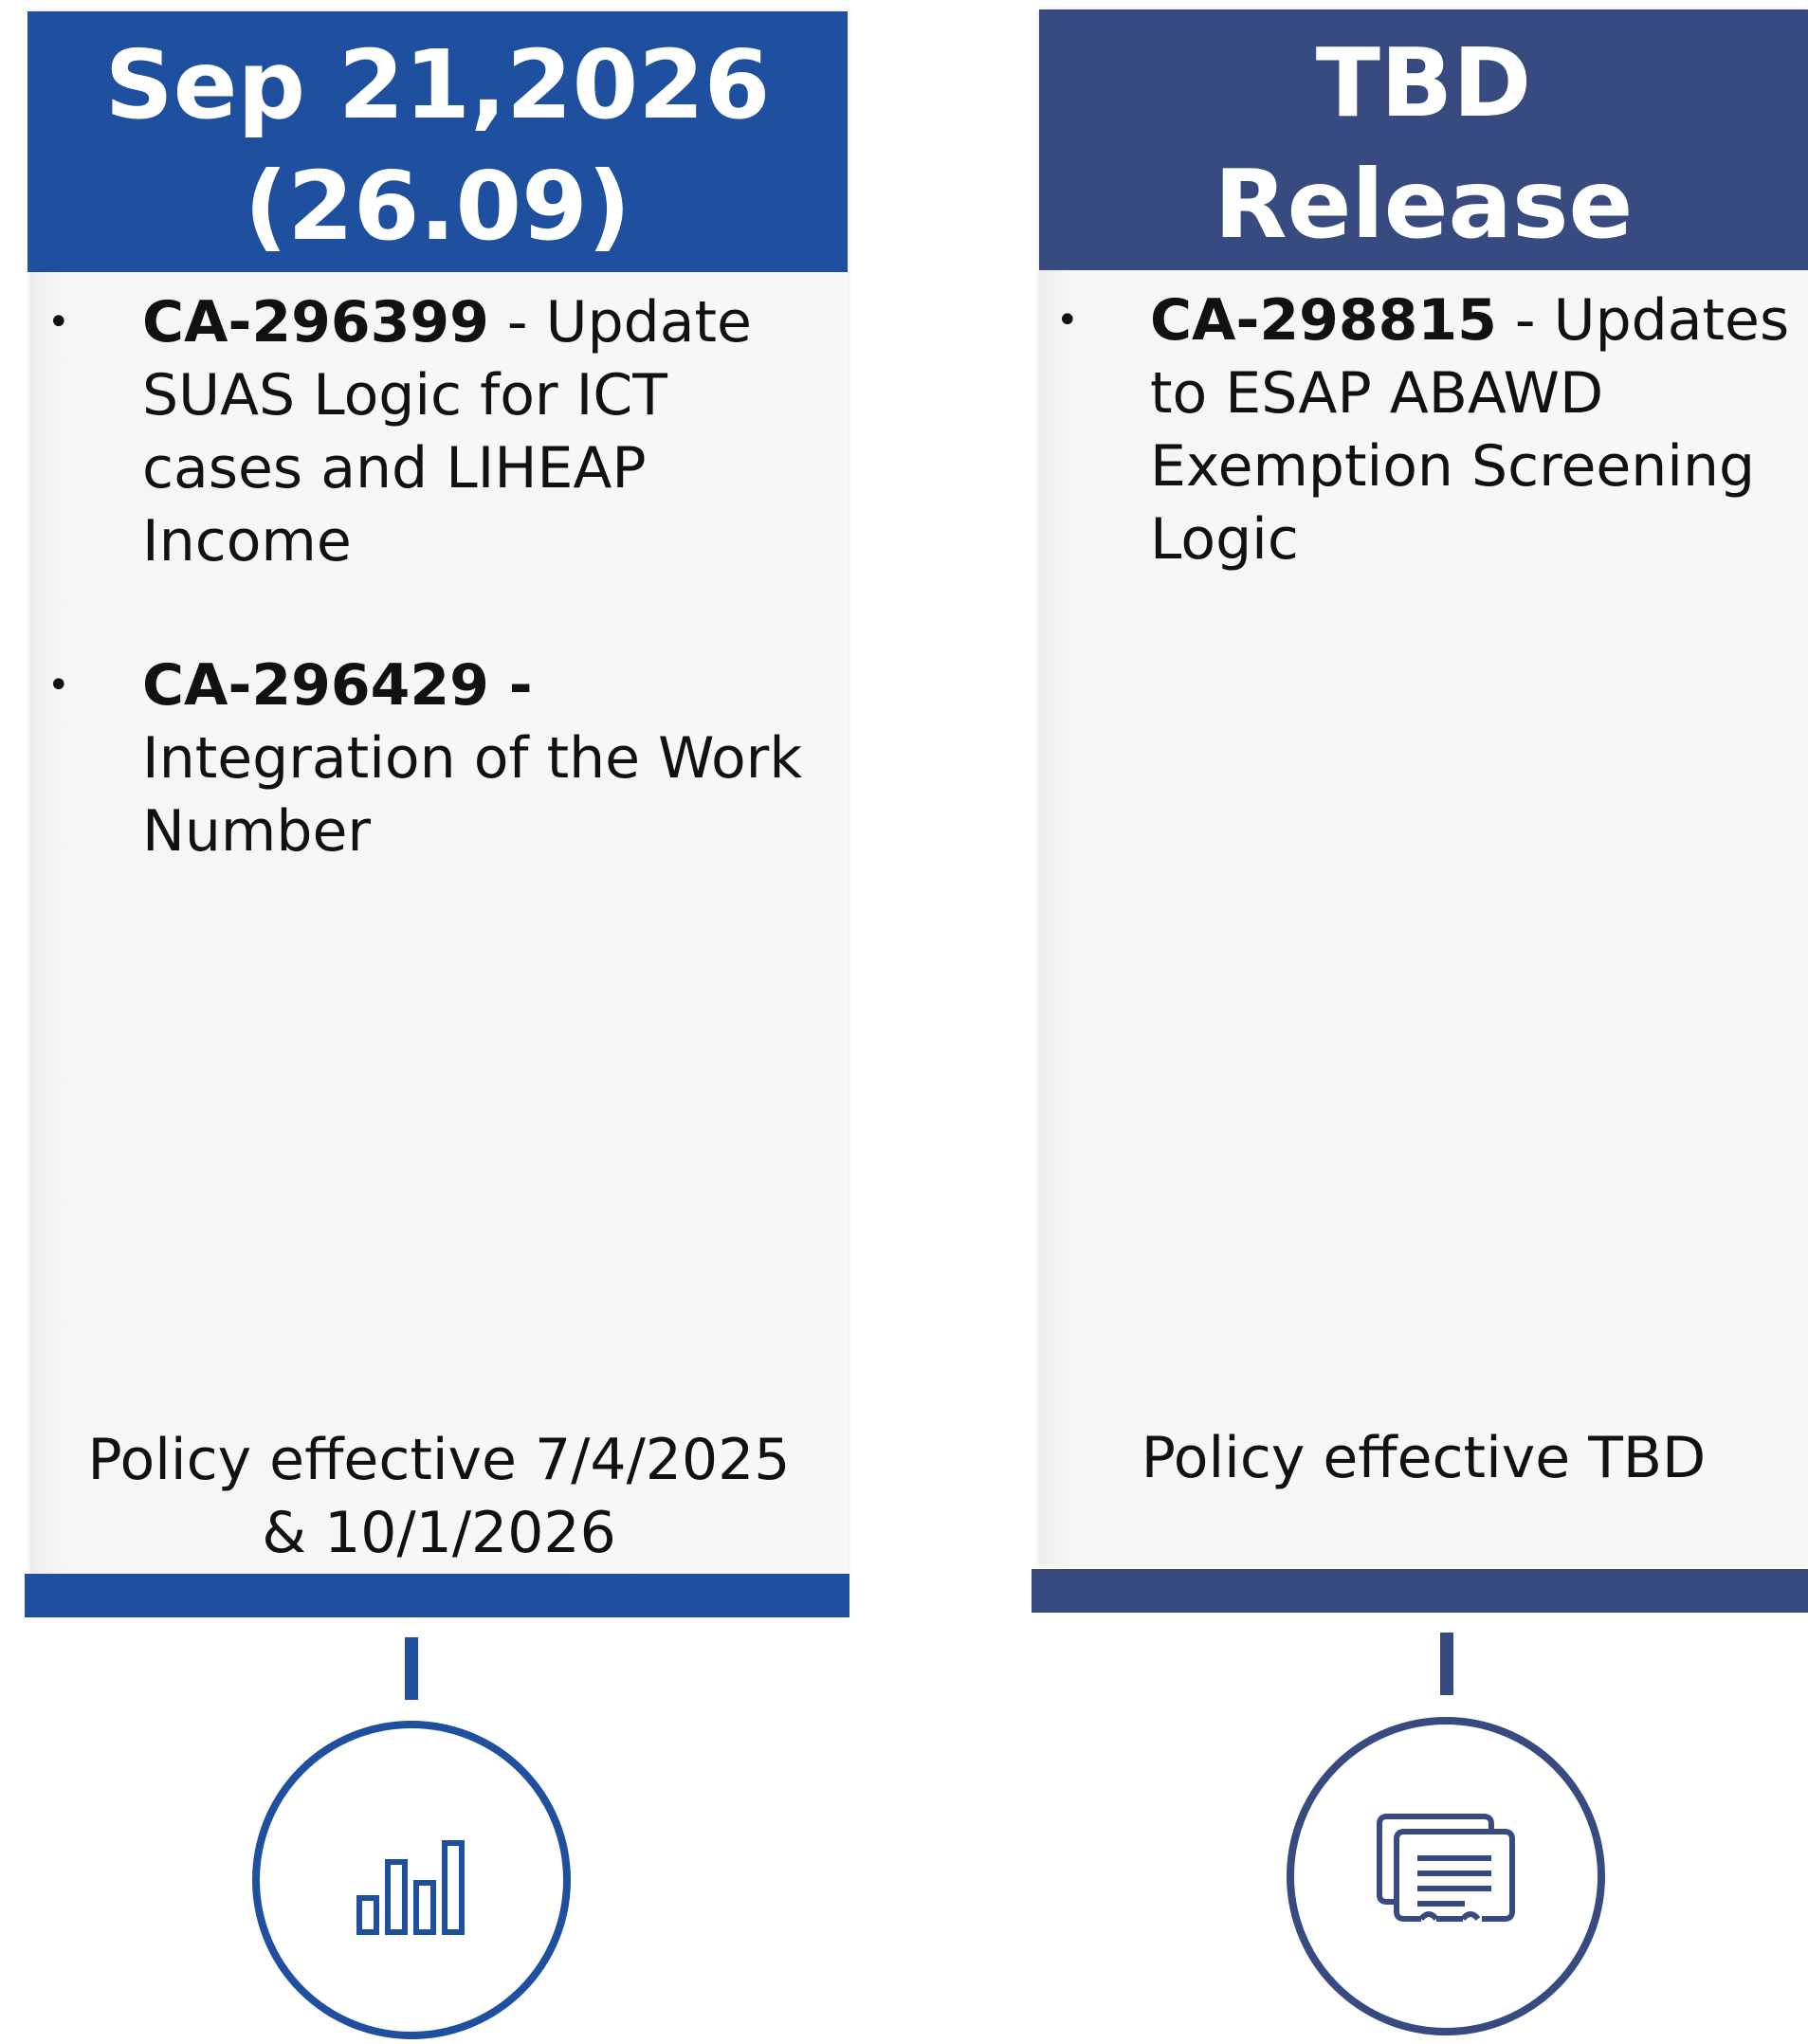  I want to click on release-date: TBD, so click(1424, 82).